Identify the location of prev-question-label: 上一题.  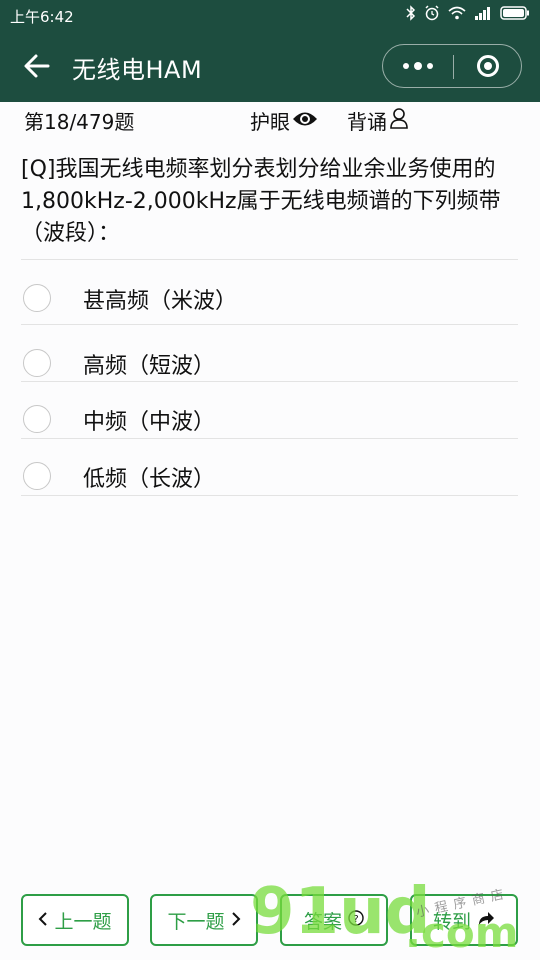
(83, 921).